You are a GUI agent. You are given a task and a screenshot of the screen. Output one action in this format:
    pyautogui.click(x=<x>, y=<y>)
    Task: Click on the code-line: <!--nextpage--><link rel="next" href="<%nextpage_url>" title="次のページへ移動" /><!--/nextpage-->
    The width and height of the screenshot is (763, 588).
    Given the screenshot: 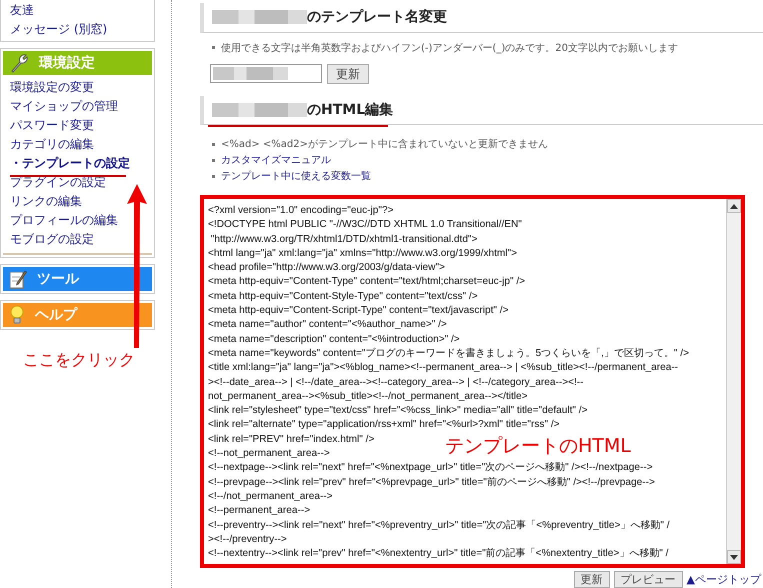 What is the action you would take?
    pyautogui.click(x=430, y=468)
    